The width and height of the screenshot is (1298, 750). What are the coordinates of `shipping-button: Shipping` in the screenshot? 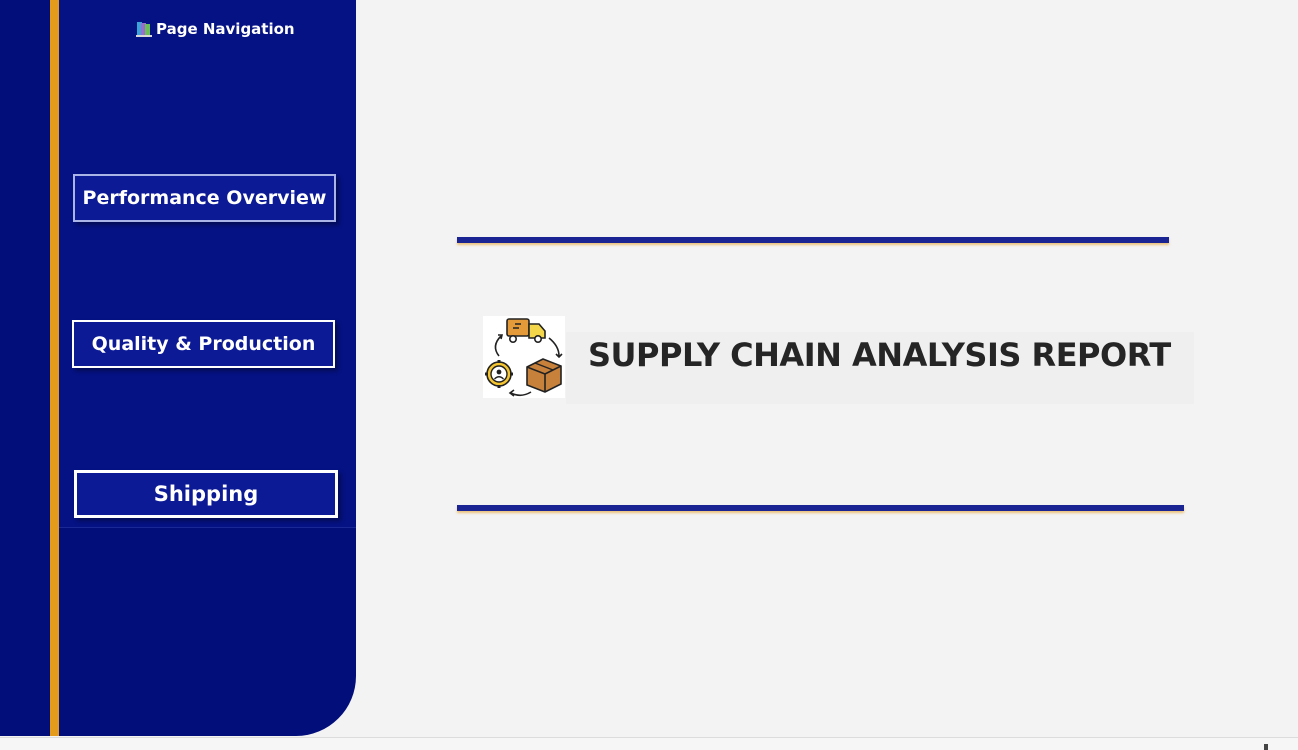 It's located at (206, 494).